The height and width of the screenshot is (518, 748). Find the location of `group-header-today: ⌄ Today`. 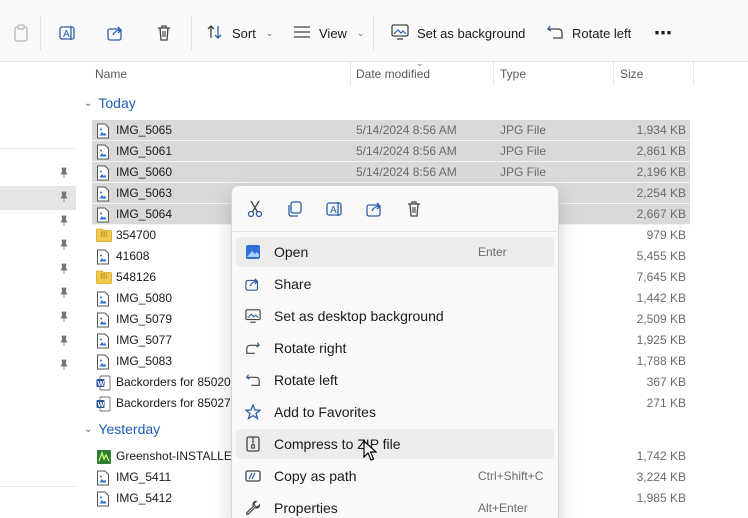

group-header-today: ⌄ Today is located at coordinates (110, 103).